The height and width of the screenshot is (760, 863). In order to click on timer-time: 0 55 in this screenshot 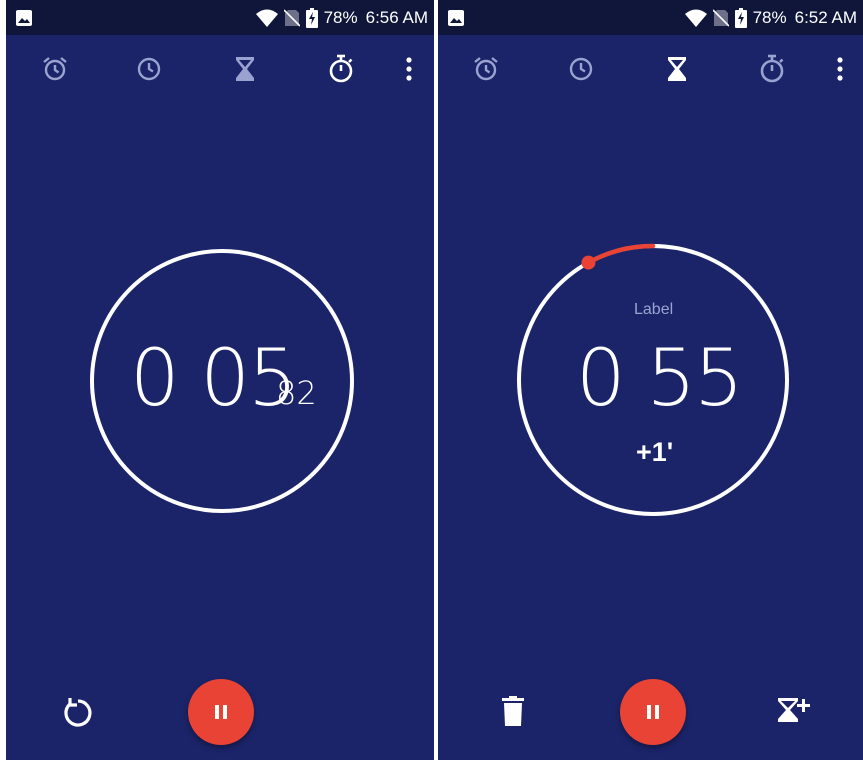, I will do `click(660, 379)`.